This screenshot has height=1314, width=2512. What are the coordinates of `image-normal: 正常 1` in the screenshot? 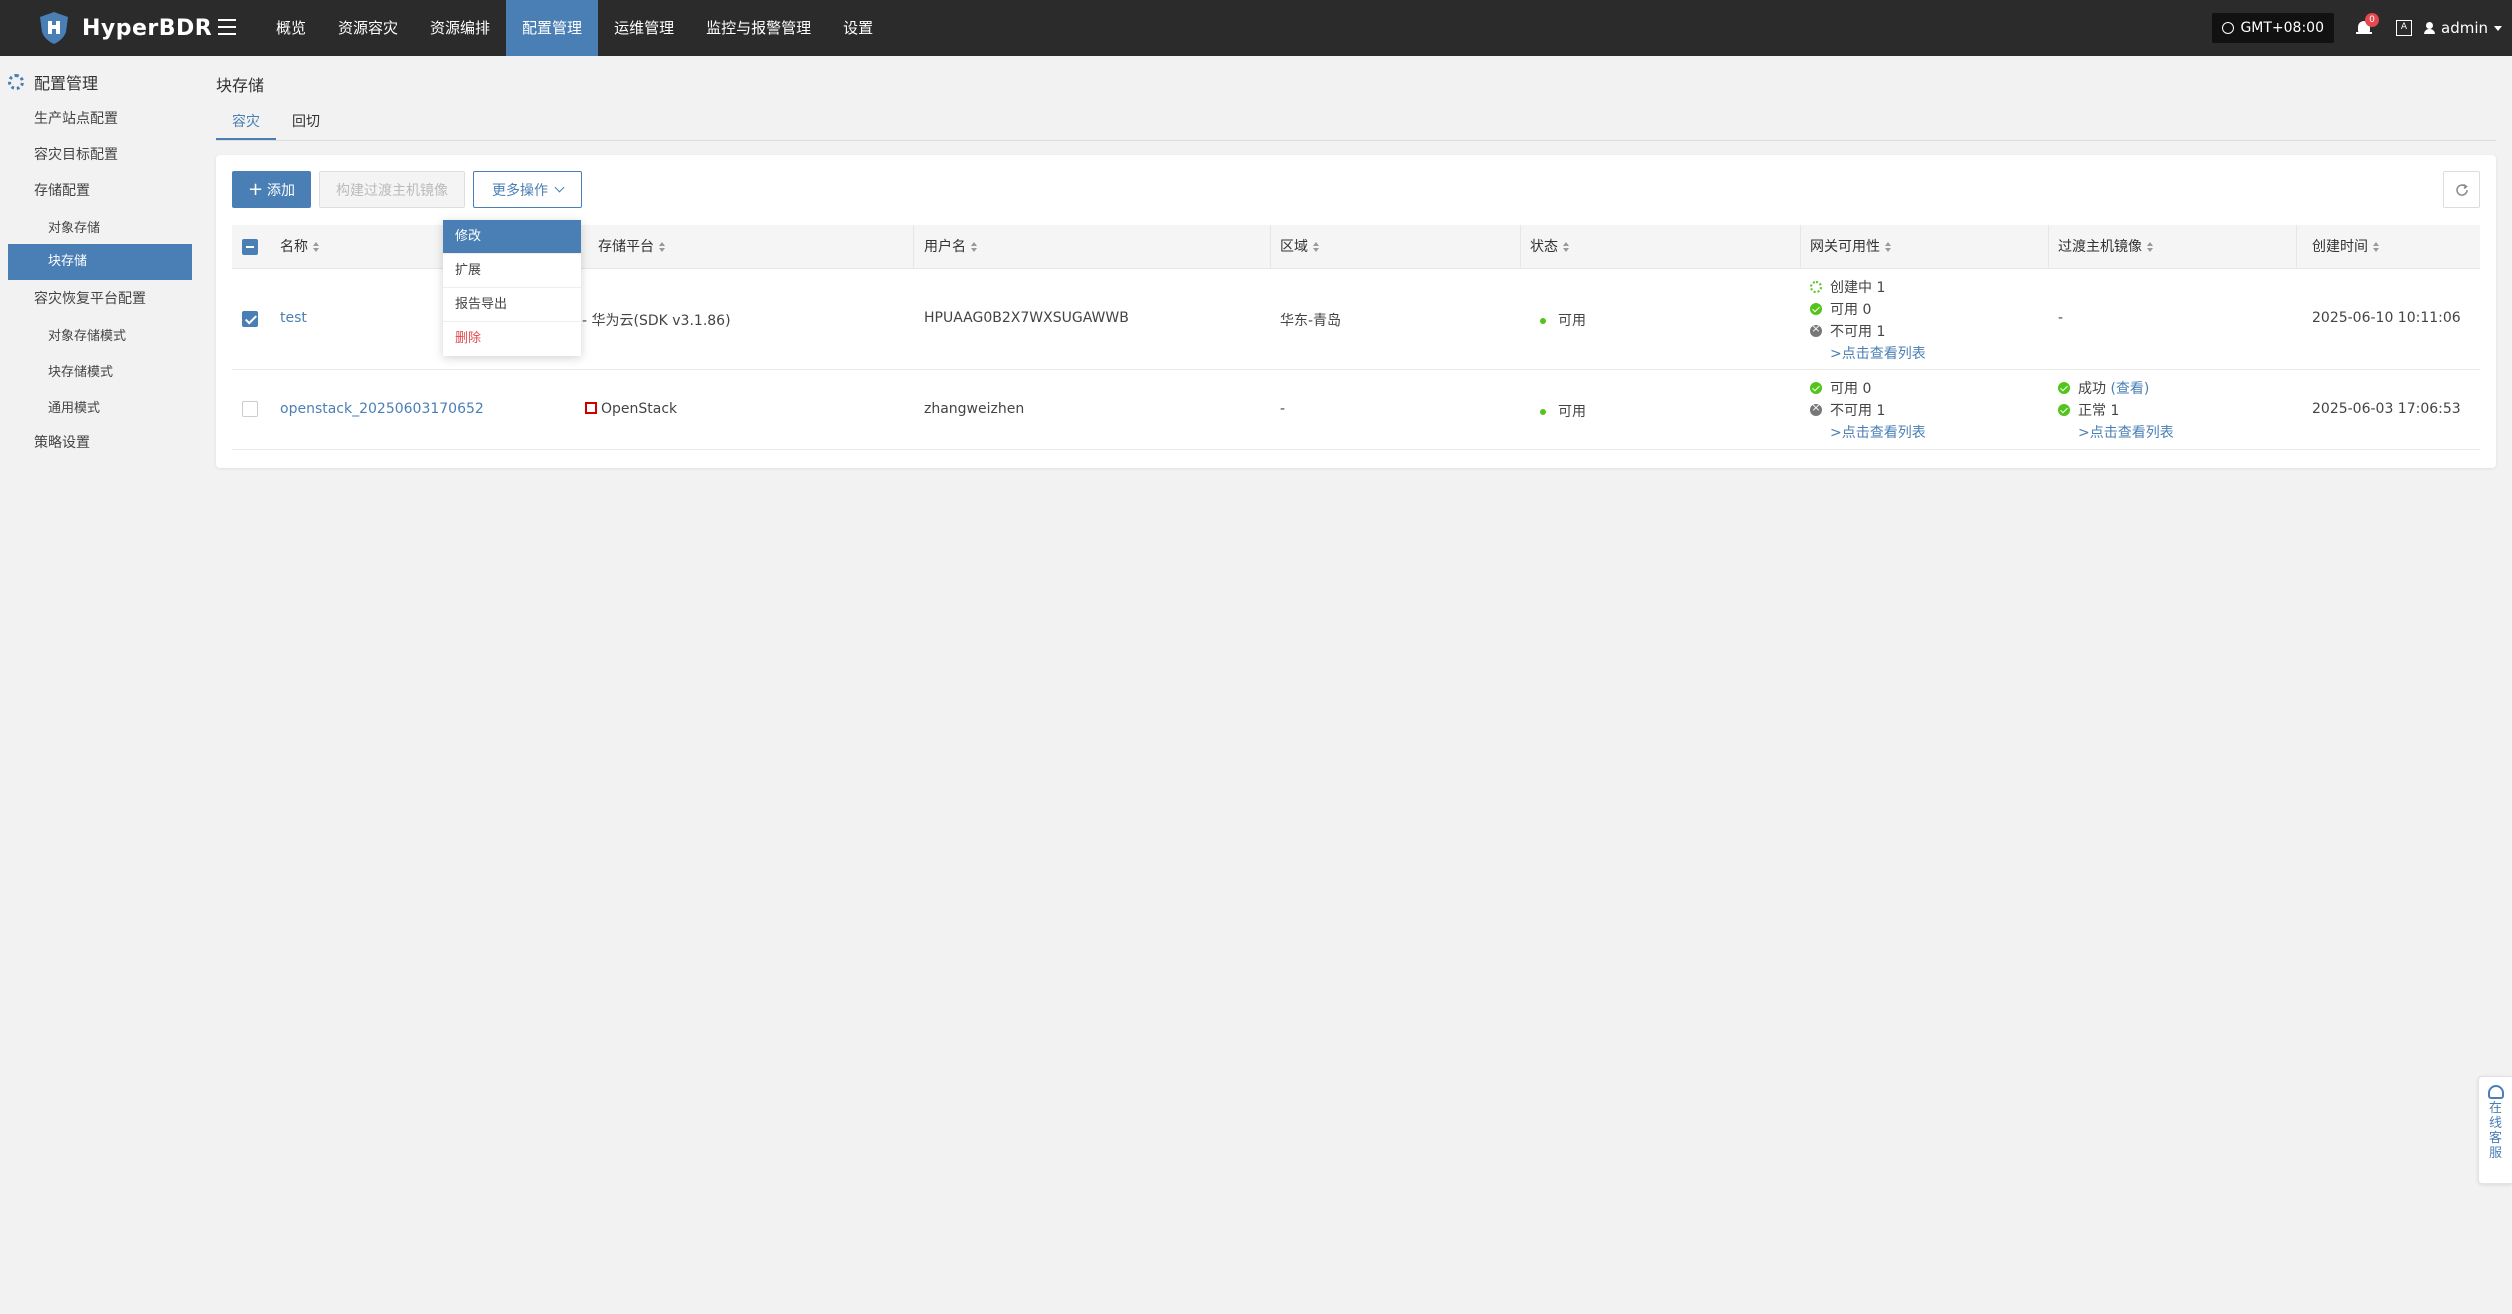 It's located at (2088, 410).